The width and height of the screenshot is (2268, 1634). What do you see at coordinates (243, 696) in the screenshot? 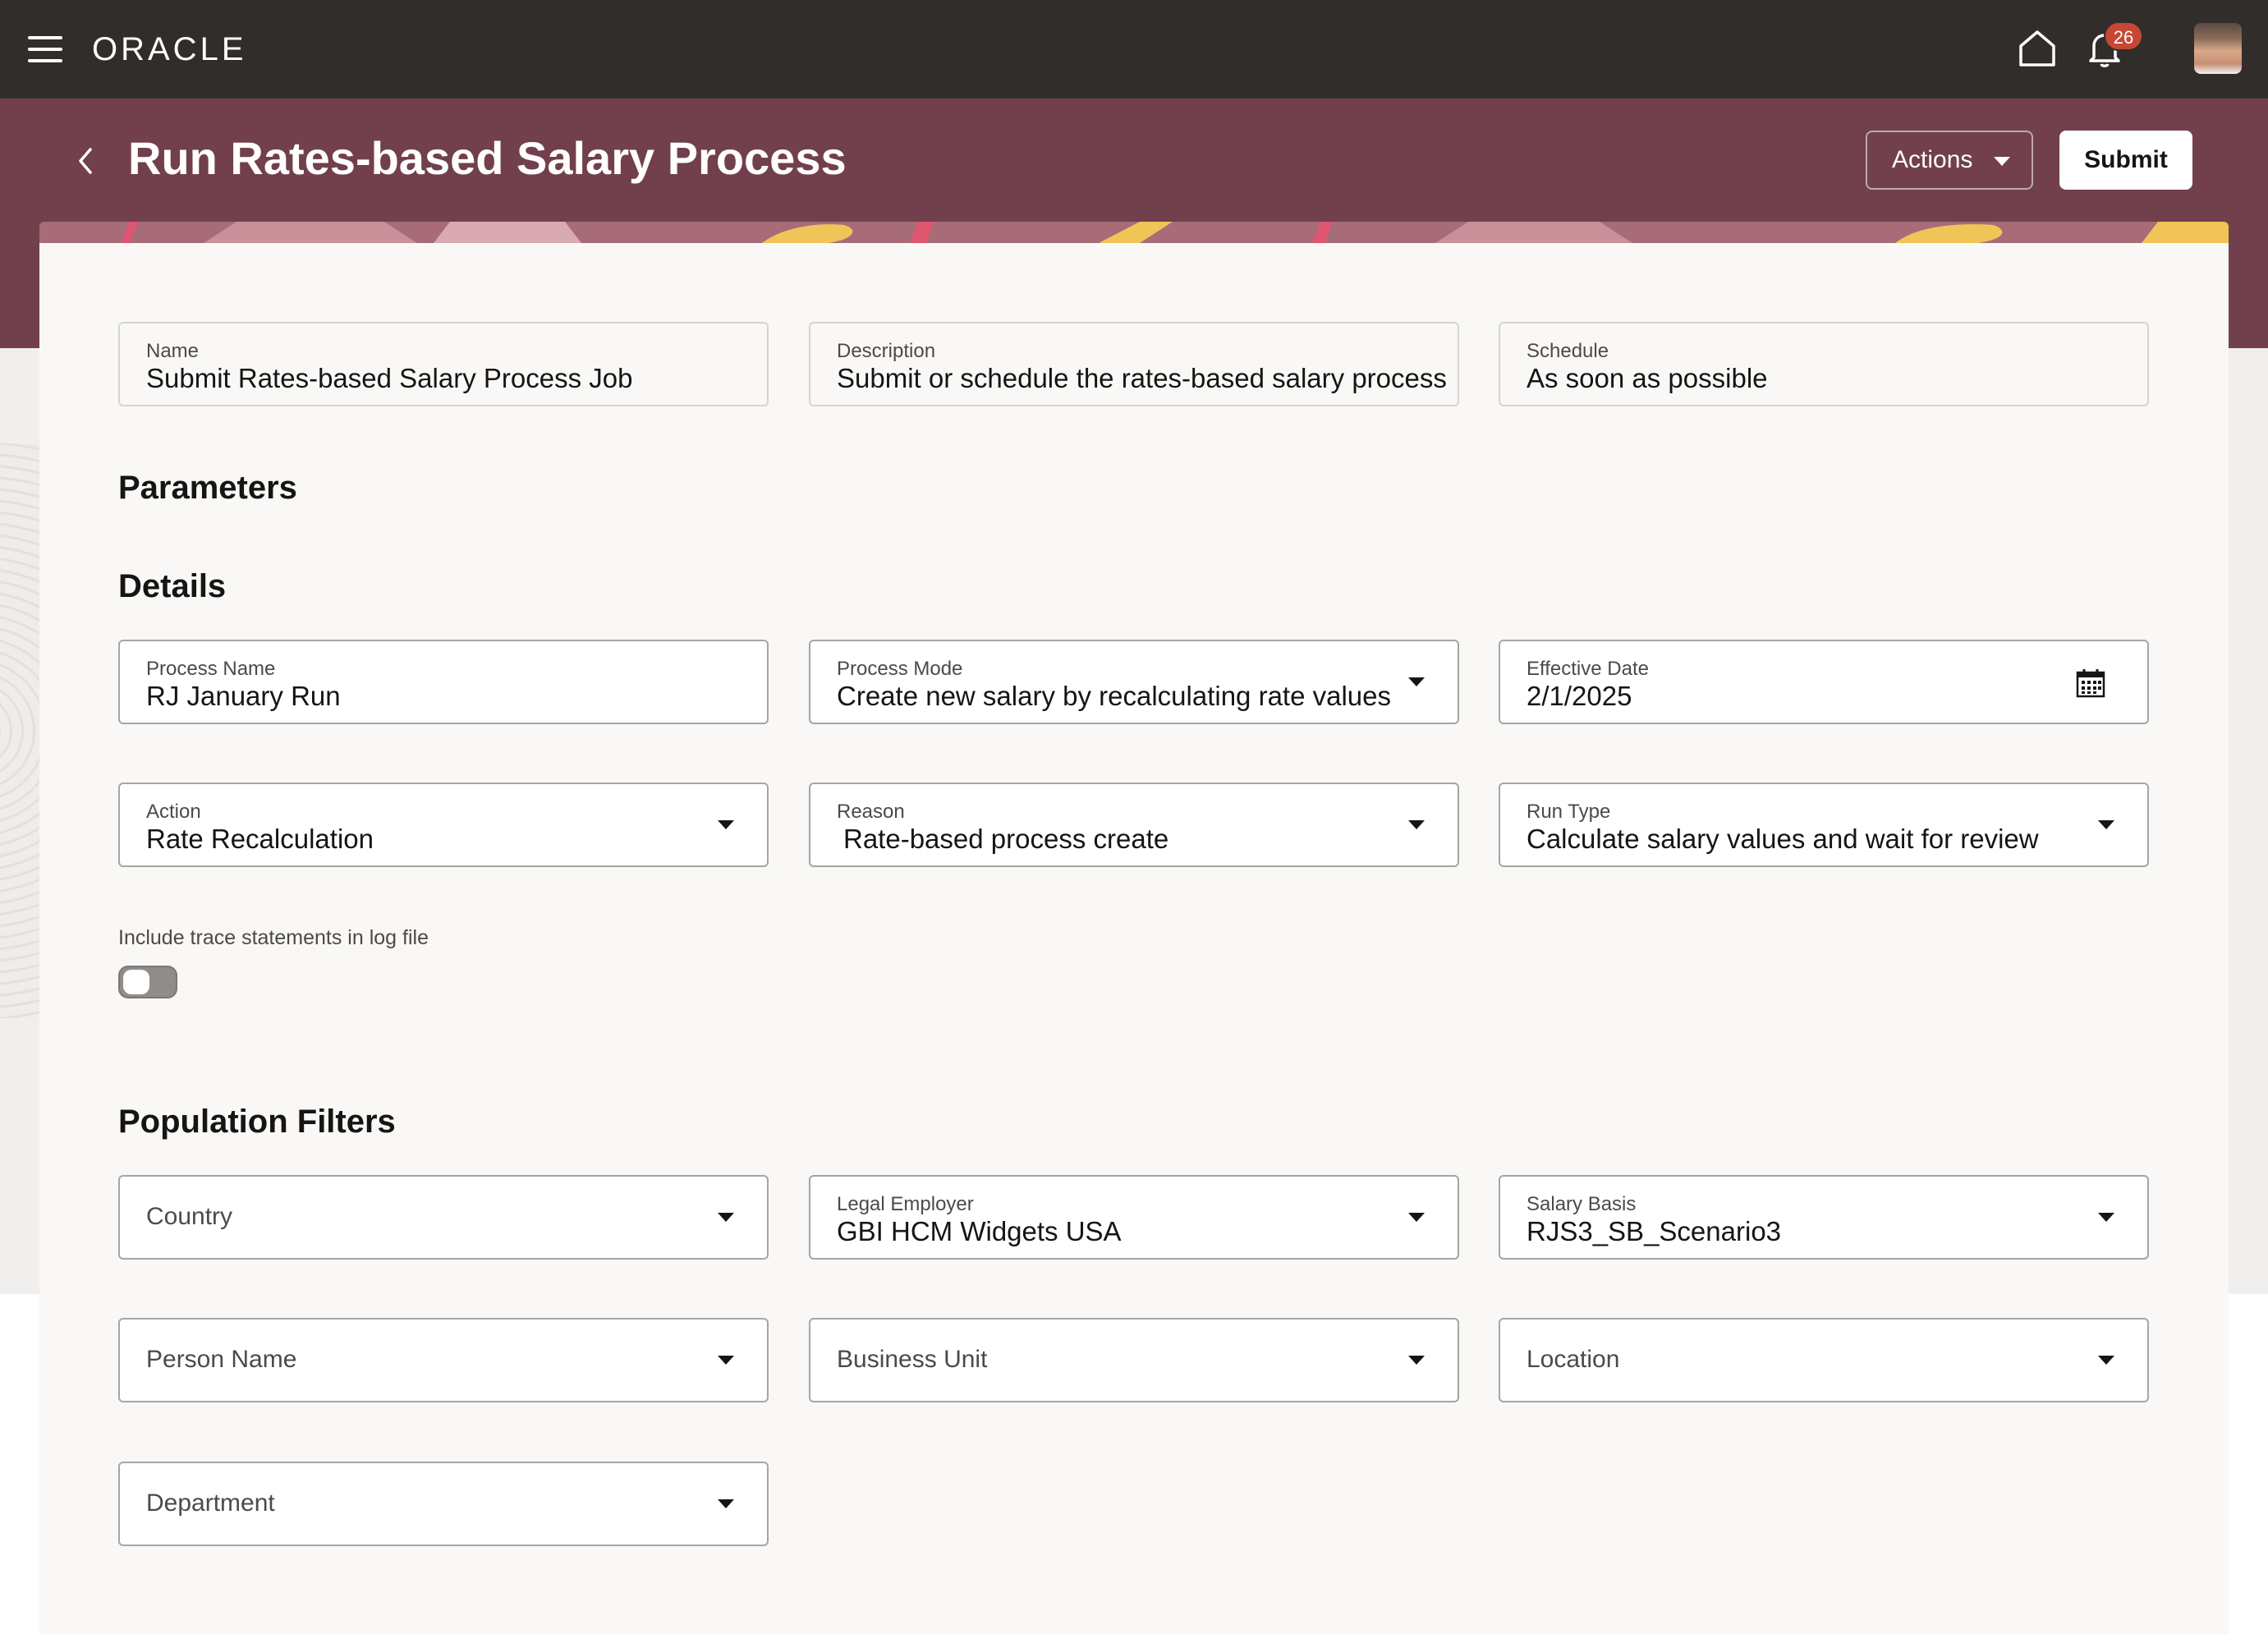
I see `process-name-value: RJ January Run` at bounding box center [243, 696].